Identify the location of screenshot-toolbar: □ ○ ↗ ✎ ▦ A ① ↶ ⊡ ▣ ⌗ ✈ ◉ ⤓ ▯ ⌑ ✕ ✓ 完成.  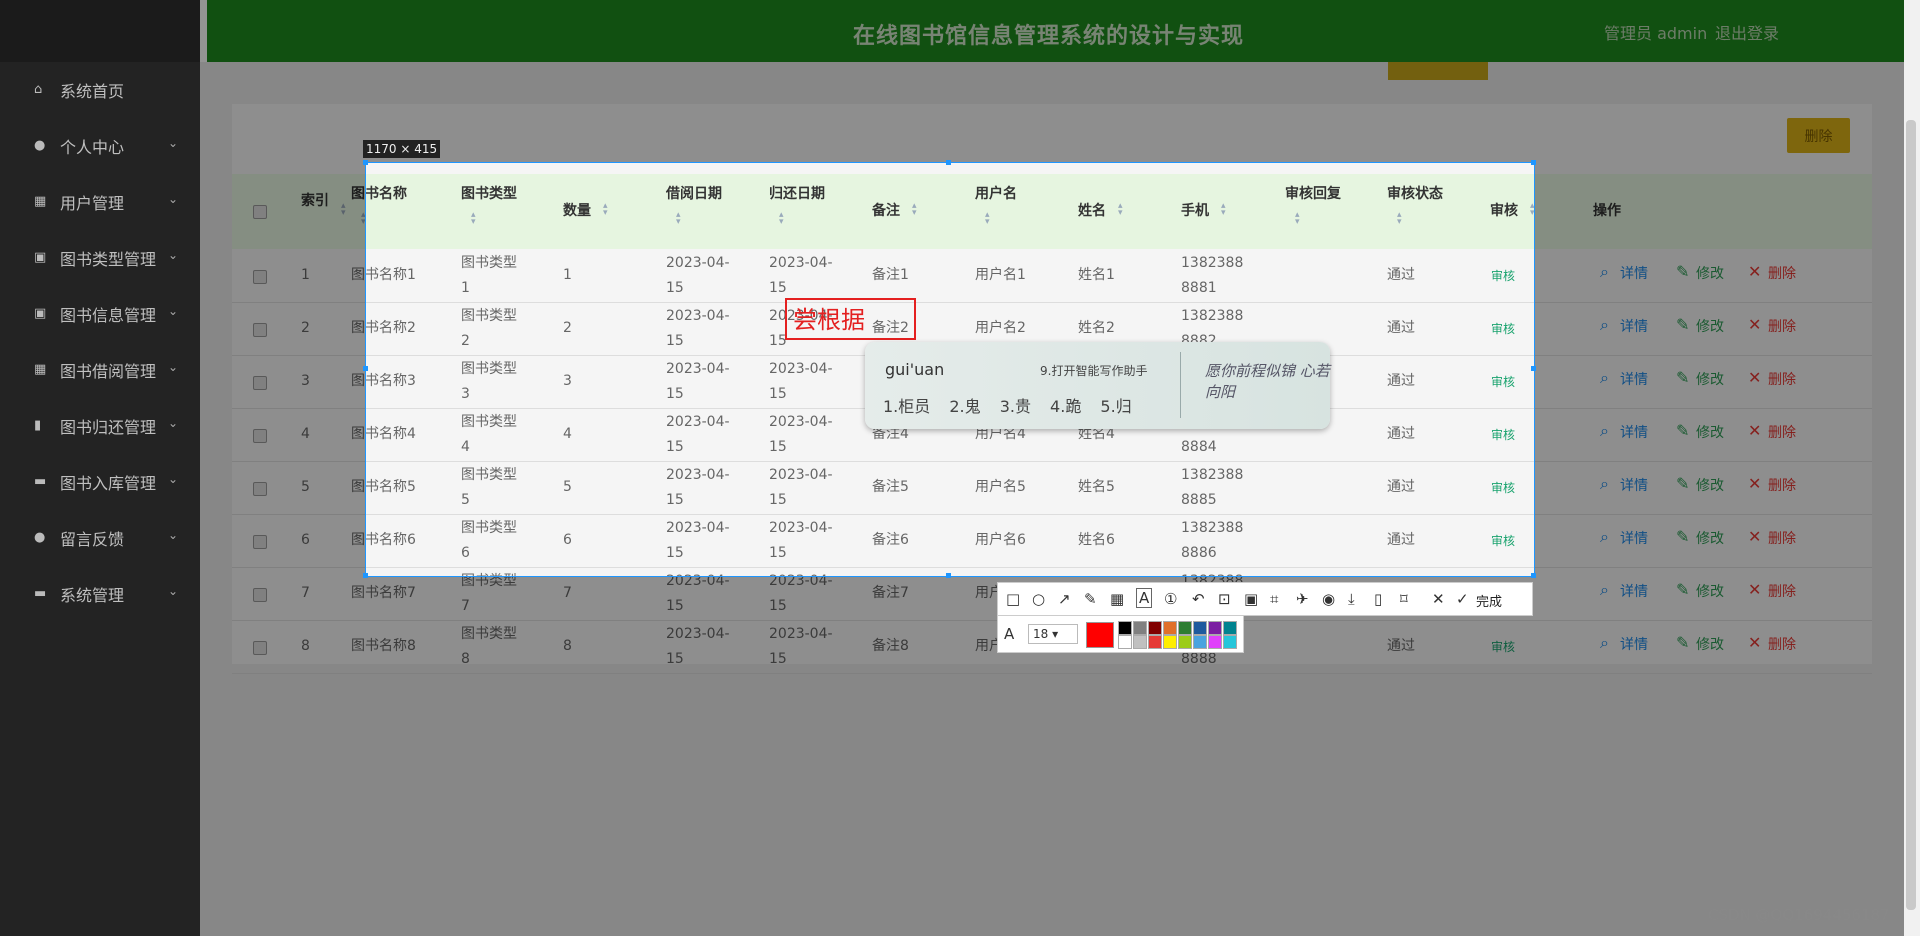
(1265, 599).